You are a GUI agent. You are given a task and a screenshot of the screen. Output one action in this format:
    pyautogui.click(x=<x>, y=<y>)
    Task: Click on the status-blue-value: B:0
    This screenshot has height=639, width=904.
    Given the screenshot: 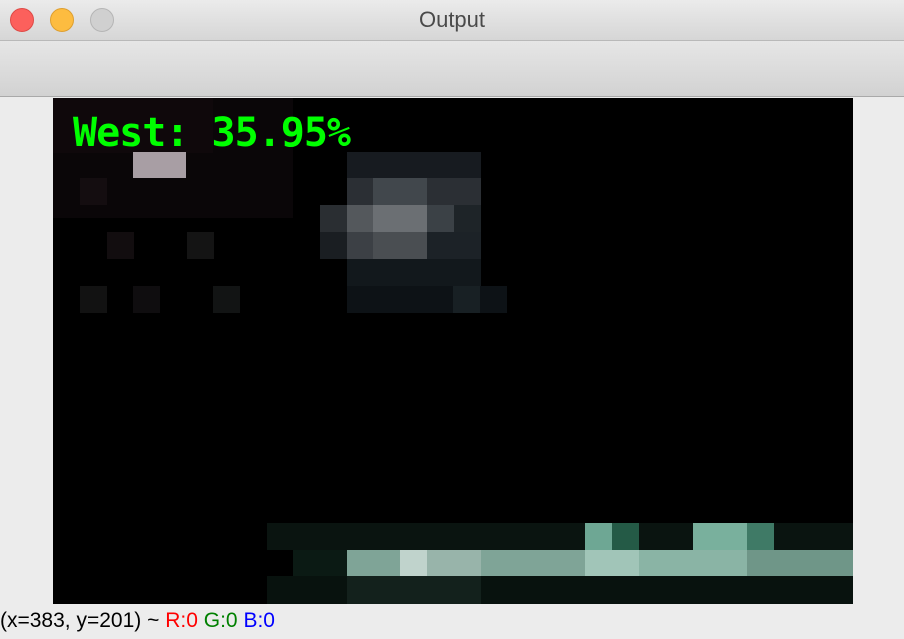 What is the action you would take?
    pyautogui.click(x=259, y=620)
    